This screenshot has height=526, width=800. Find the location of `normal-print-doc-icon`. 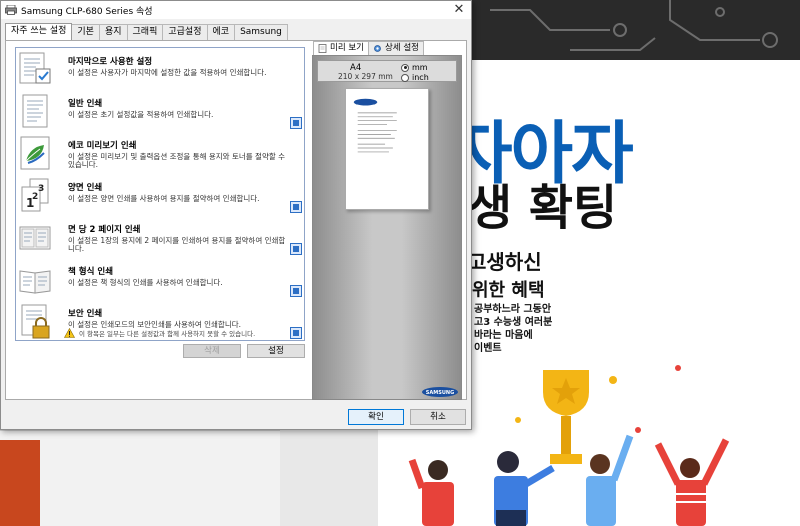

normal-print-doc-icon is located at coordinates (35, 111).